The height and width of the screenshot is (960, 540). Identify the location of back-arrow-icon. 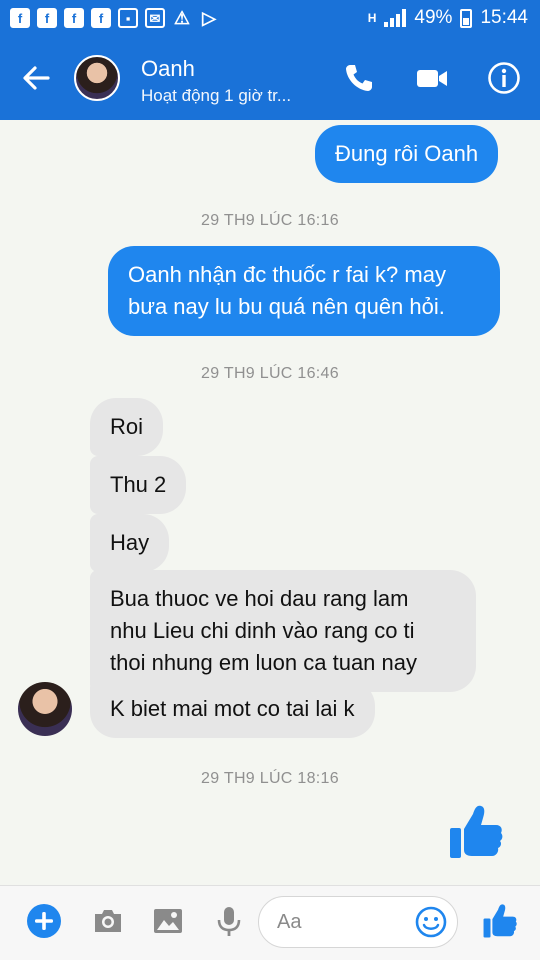
(36, 78).